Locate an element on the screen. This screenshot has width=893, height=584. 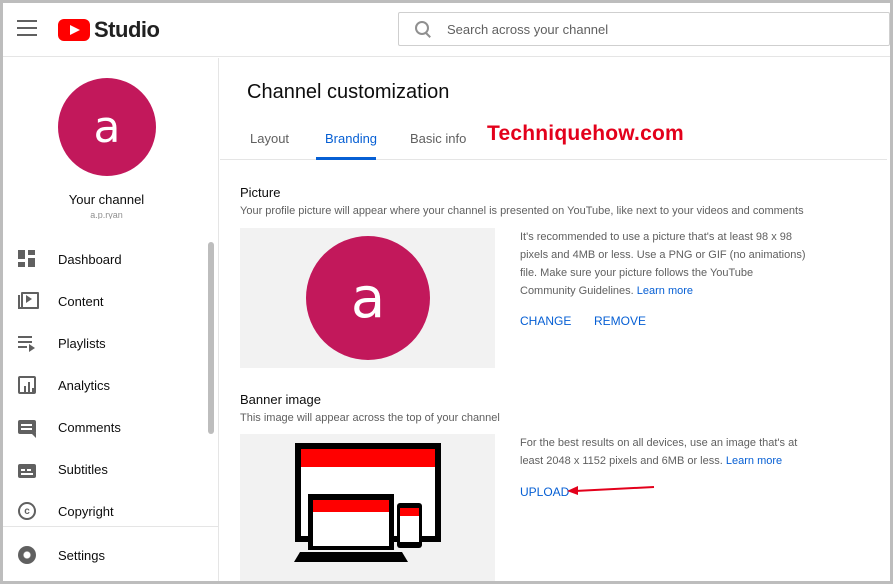
youtube-play-icon is located at coordinates (74, 30).